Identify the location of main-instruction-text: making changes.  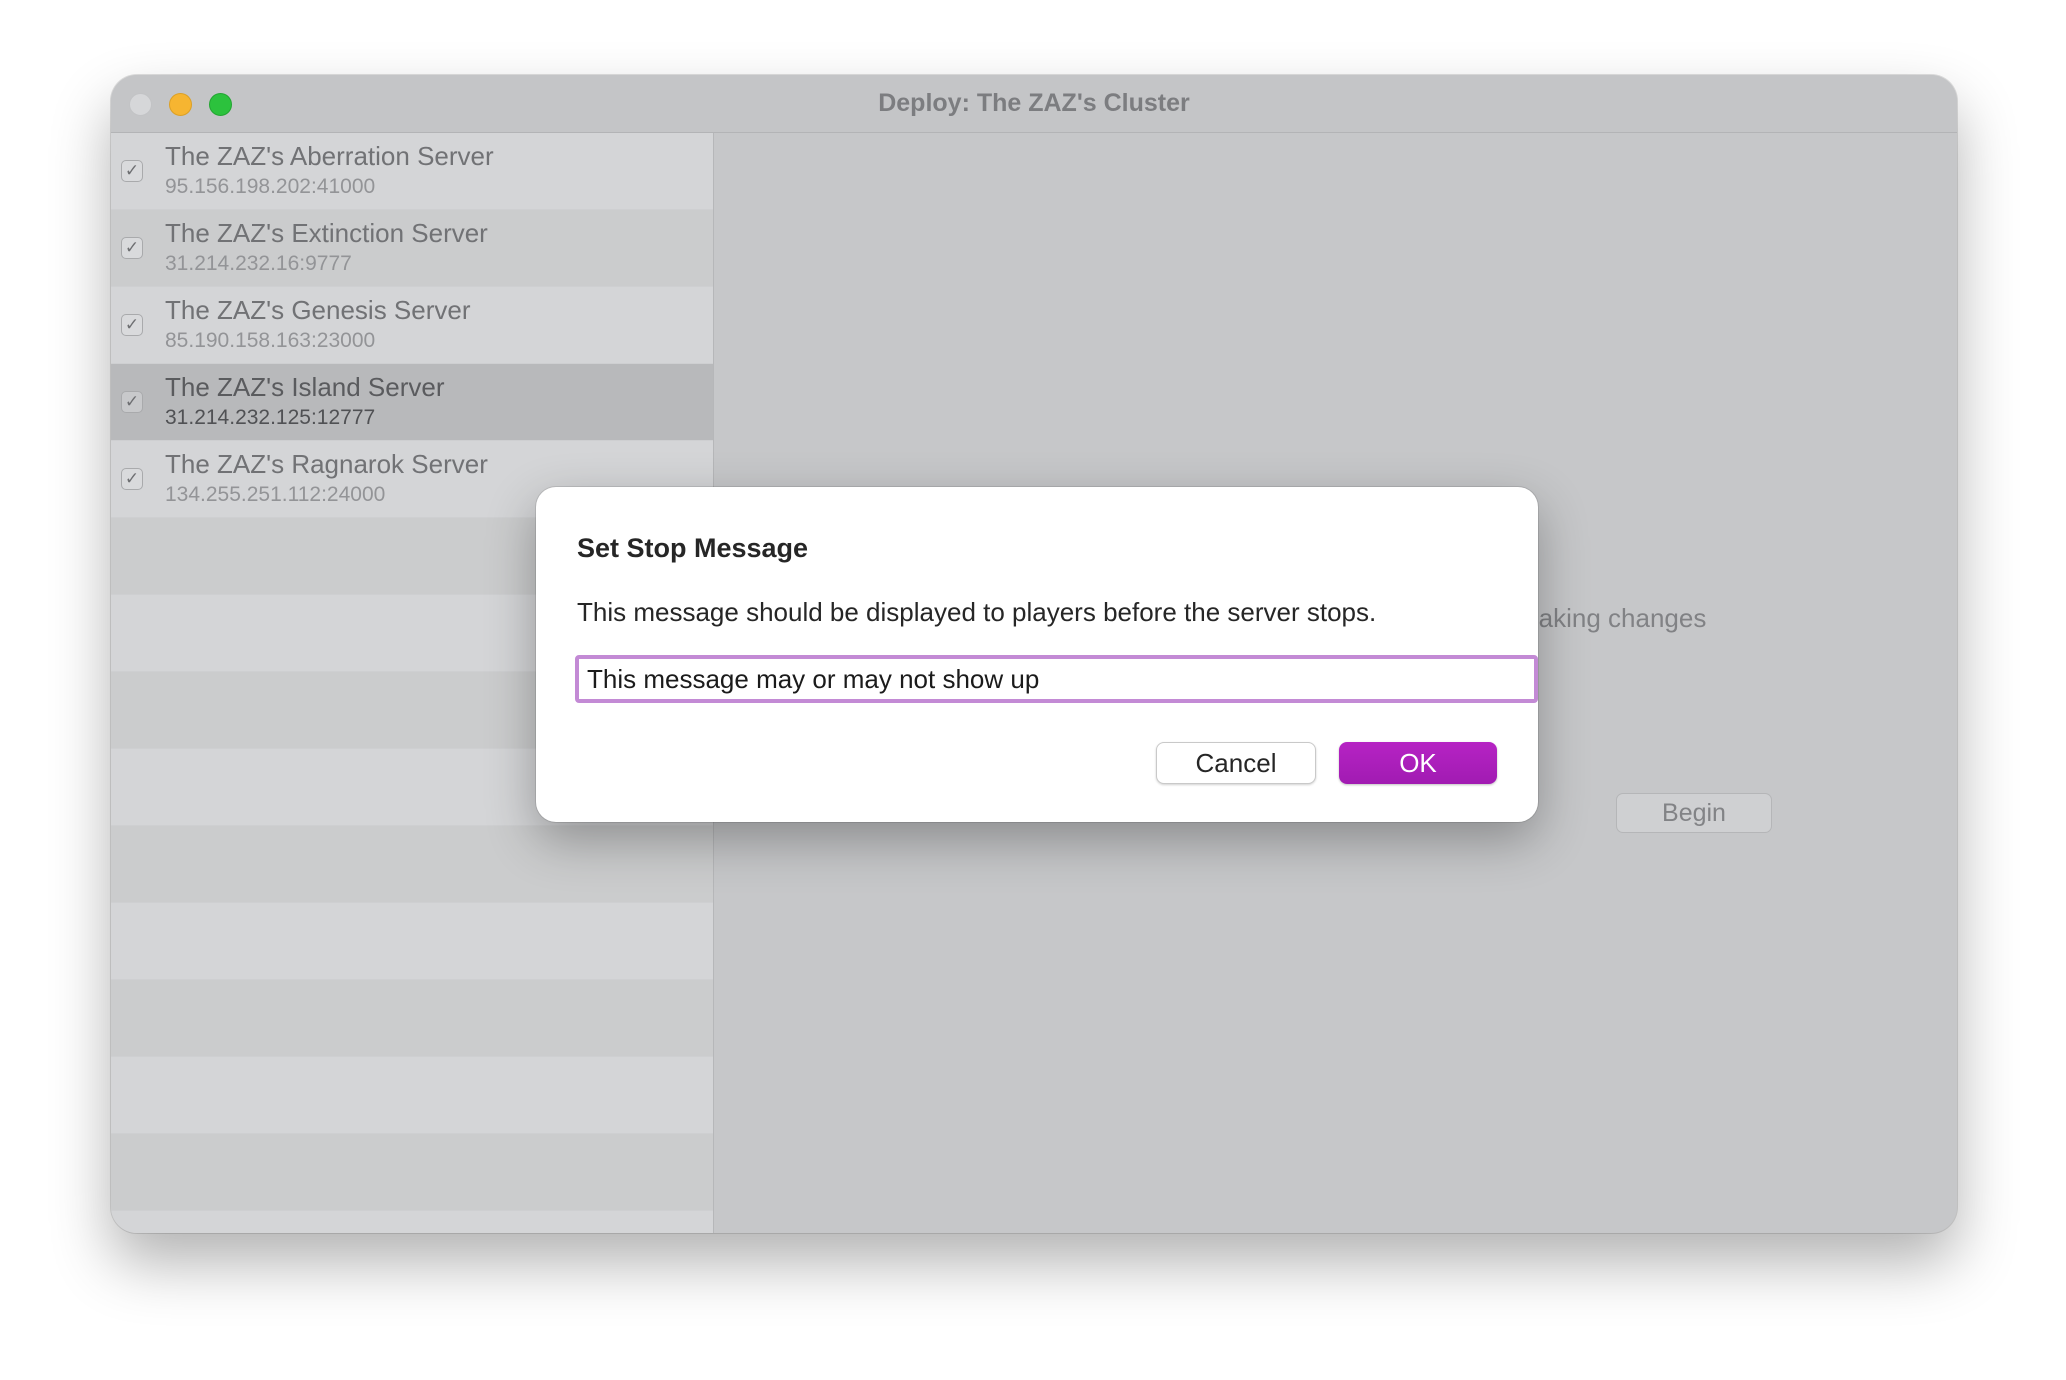
(1619, 618).